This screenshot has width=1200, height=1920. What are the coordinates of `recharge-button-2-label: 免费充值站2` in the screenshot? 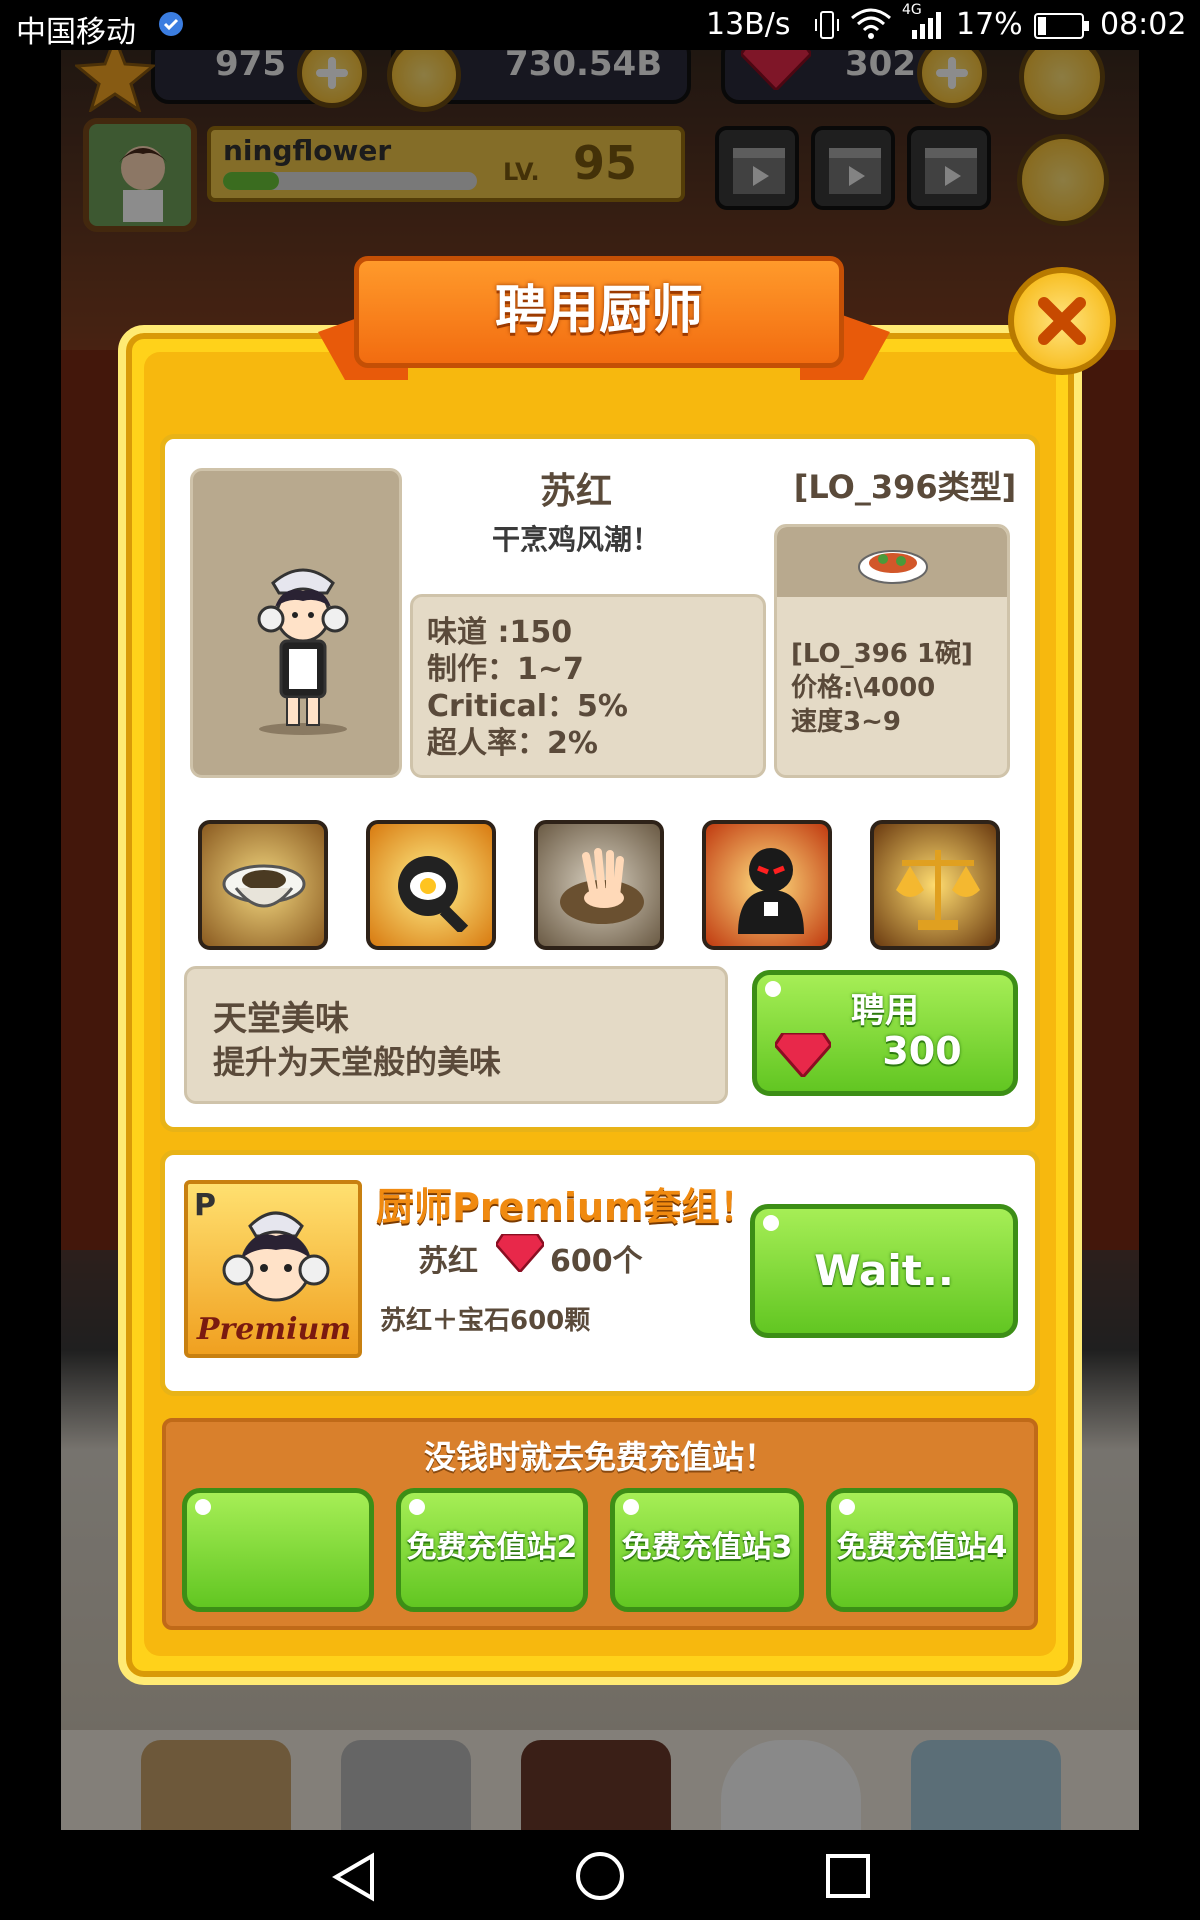 It's located at (492, 1547).